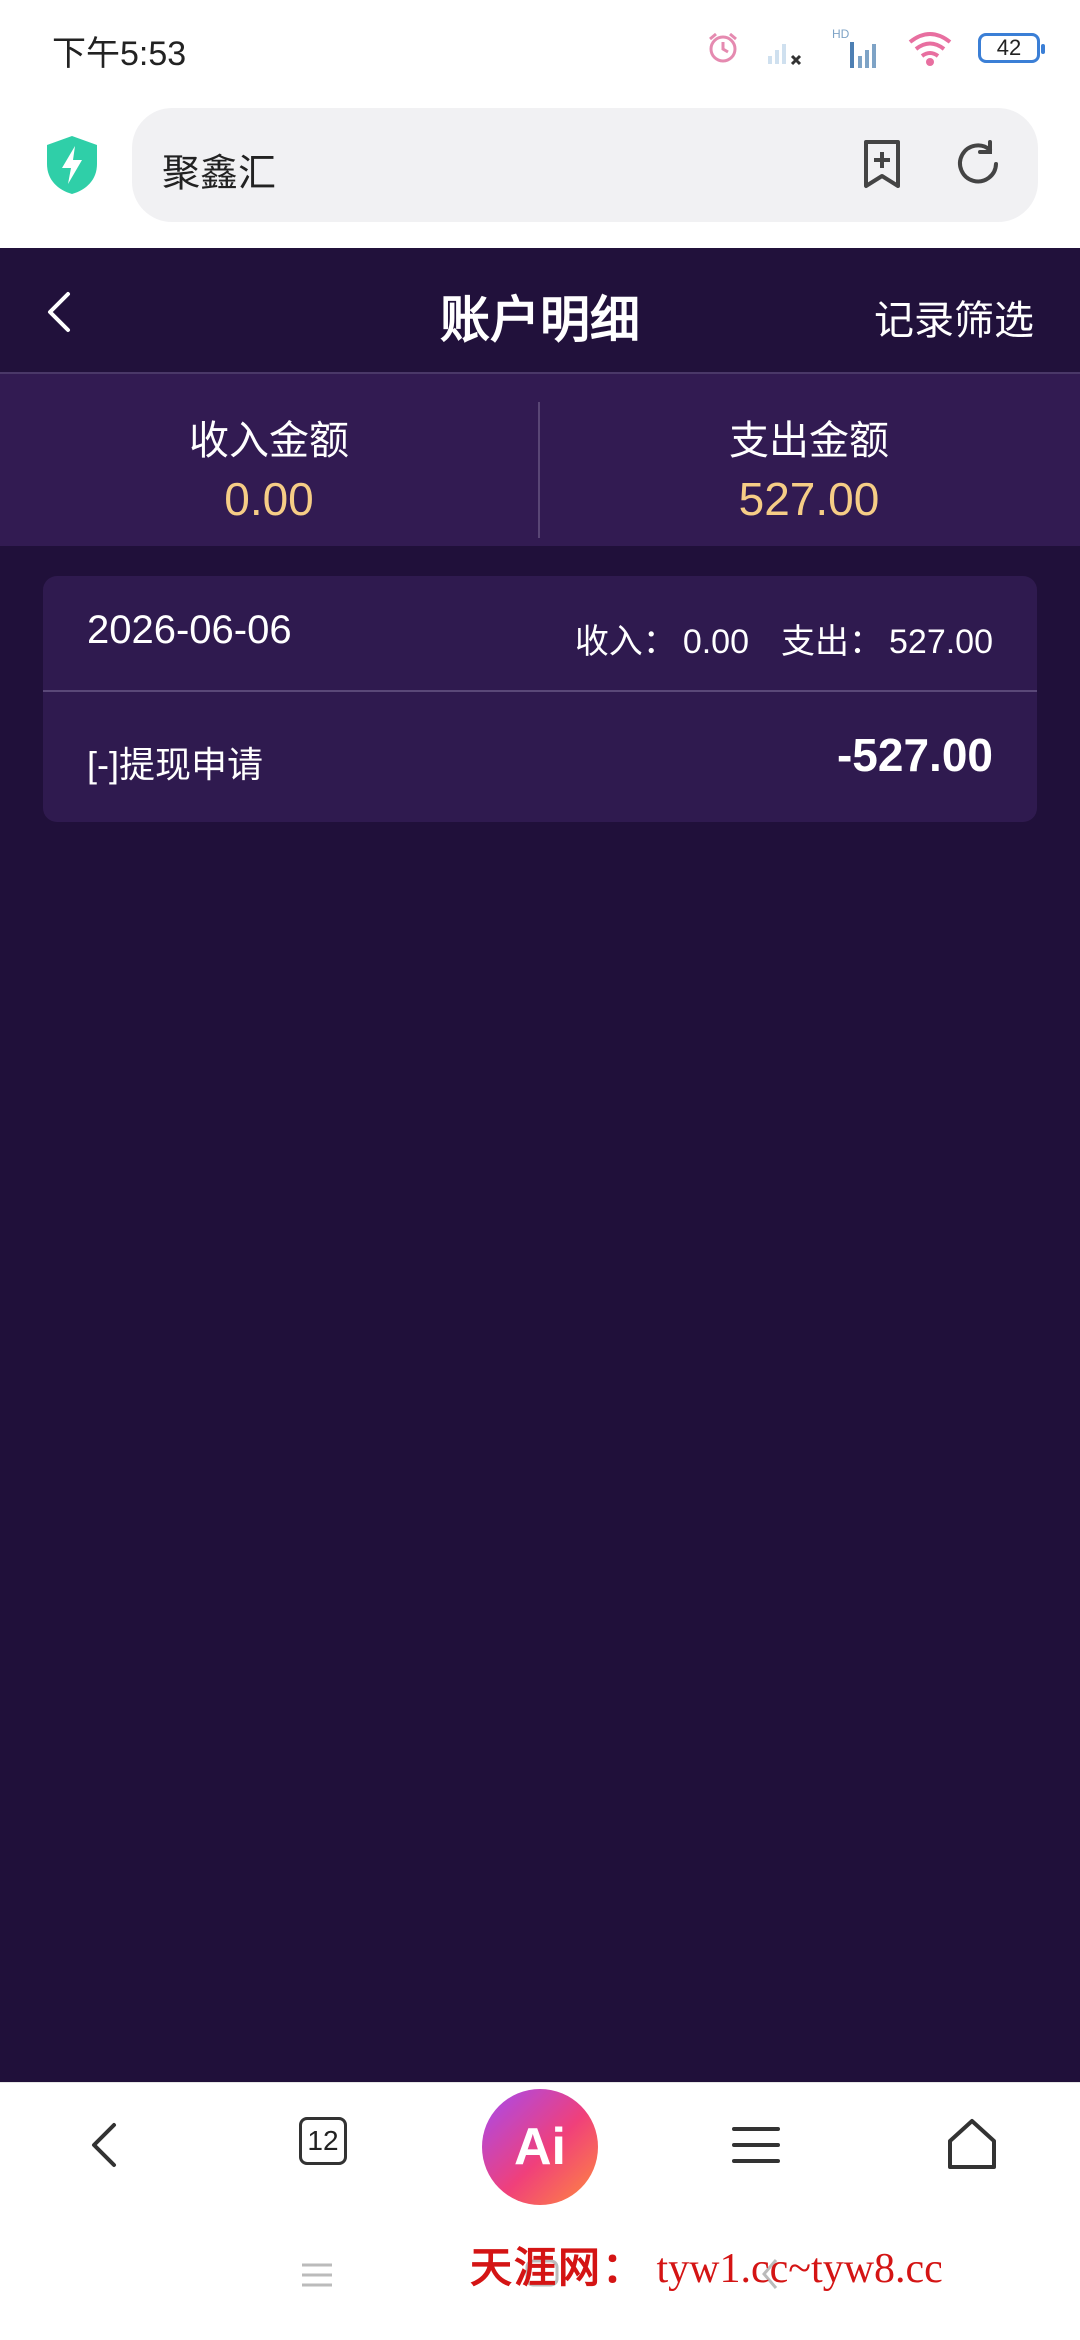 Image resolution: width=1080 pixels, height=2340 pixels. What do you see at coordinates (723, 47) in the screenshot?
I see `alarm-icon` at bounding box center [723, 47].